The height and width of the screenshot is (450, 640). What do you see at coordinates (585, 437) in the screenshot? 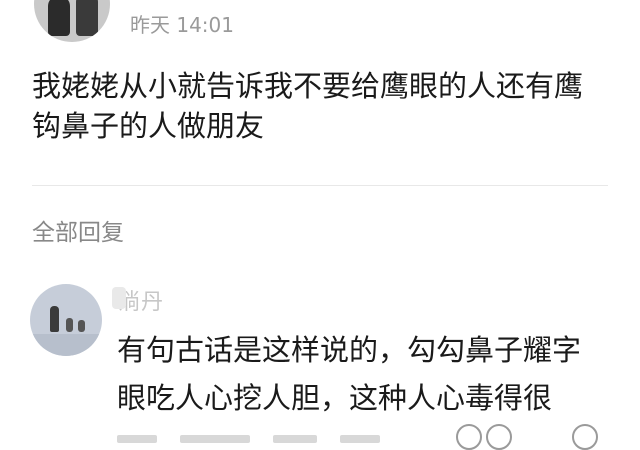
I see `more-icon` at bounding box center [585, 437].